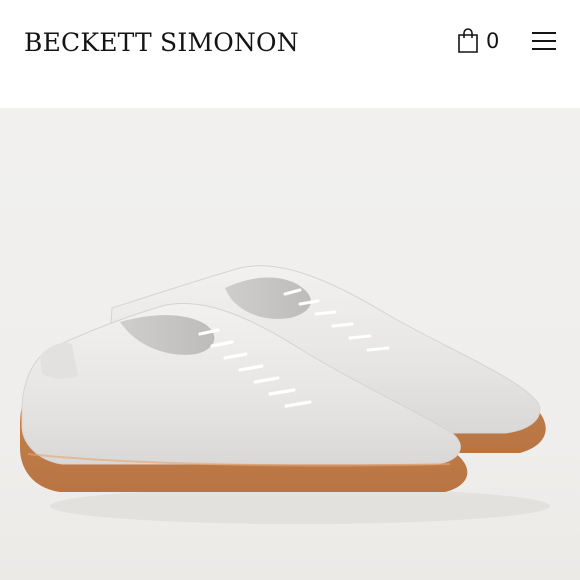  Describe the element at coordinates (161, 43) in the screenshot. I see `brand-logo: BECKETT SIMONON` at that location.